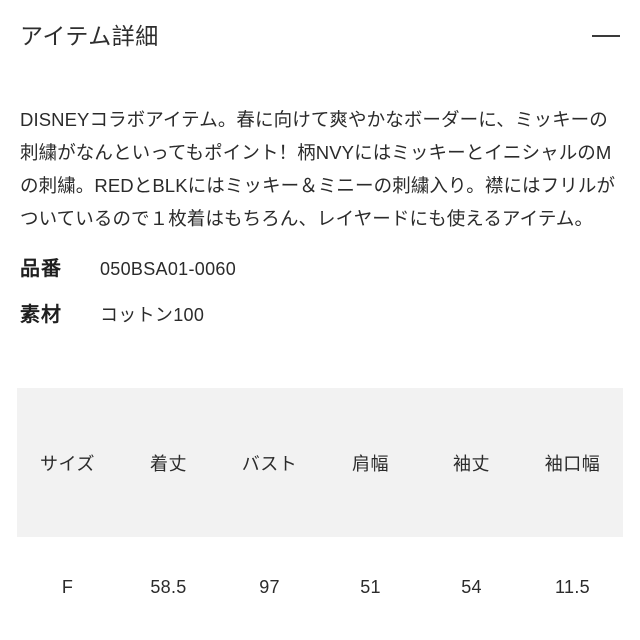 Image resolution: width=640 pixels, height=640 pixels. I want to click on size-table-body: F 58.5 97 51 54 11.5, so click(320, 587).